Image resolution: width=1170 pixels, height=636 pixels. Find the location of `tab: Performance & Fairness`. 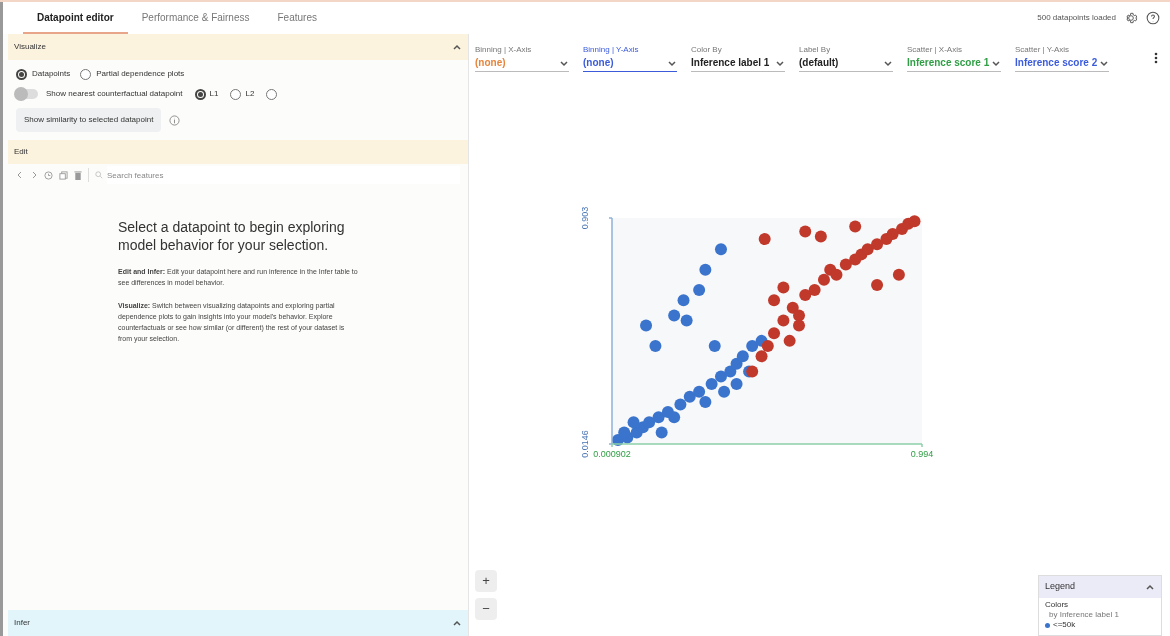

tab: Performance & Fairness is located at coordinates (195, 18).